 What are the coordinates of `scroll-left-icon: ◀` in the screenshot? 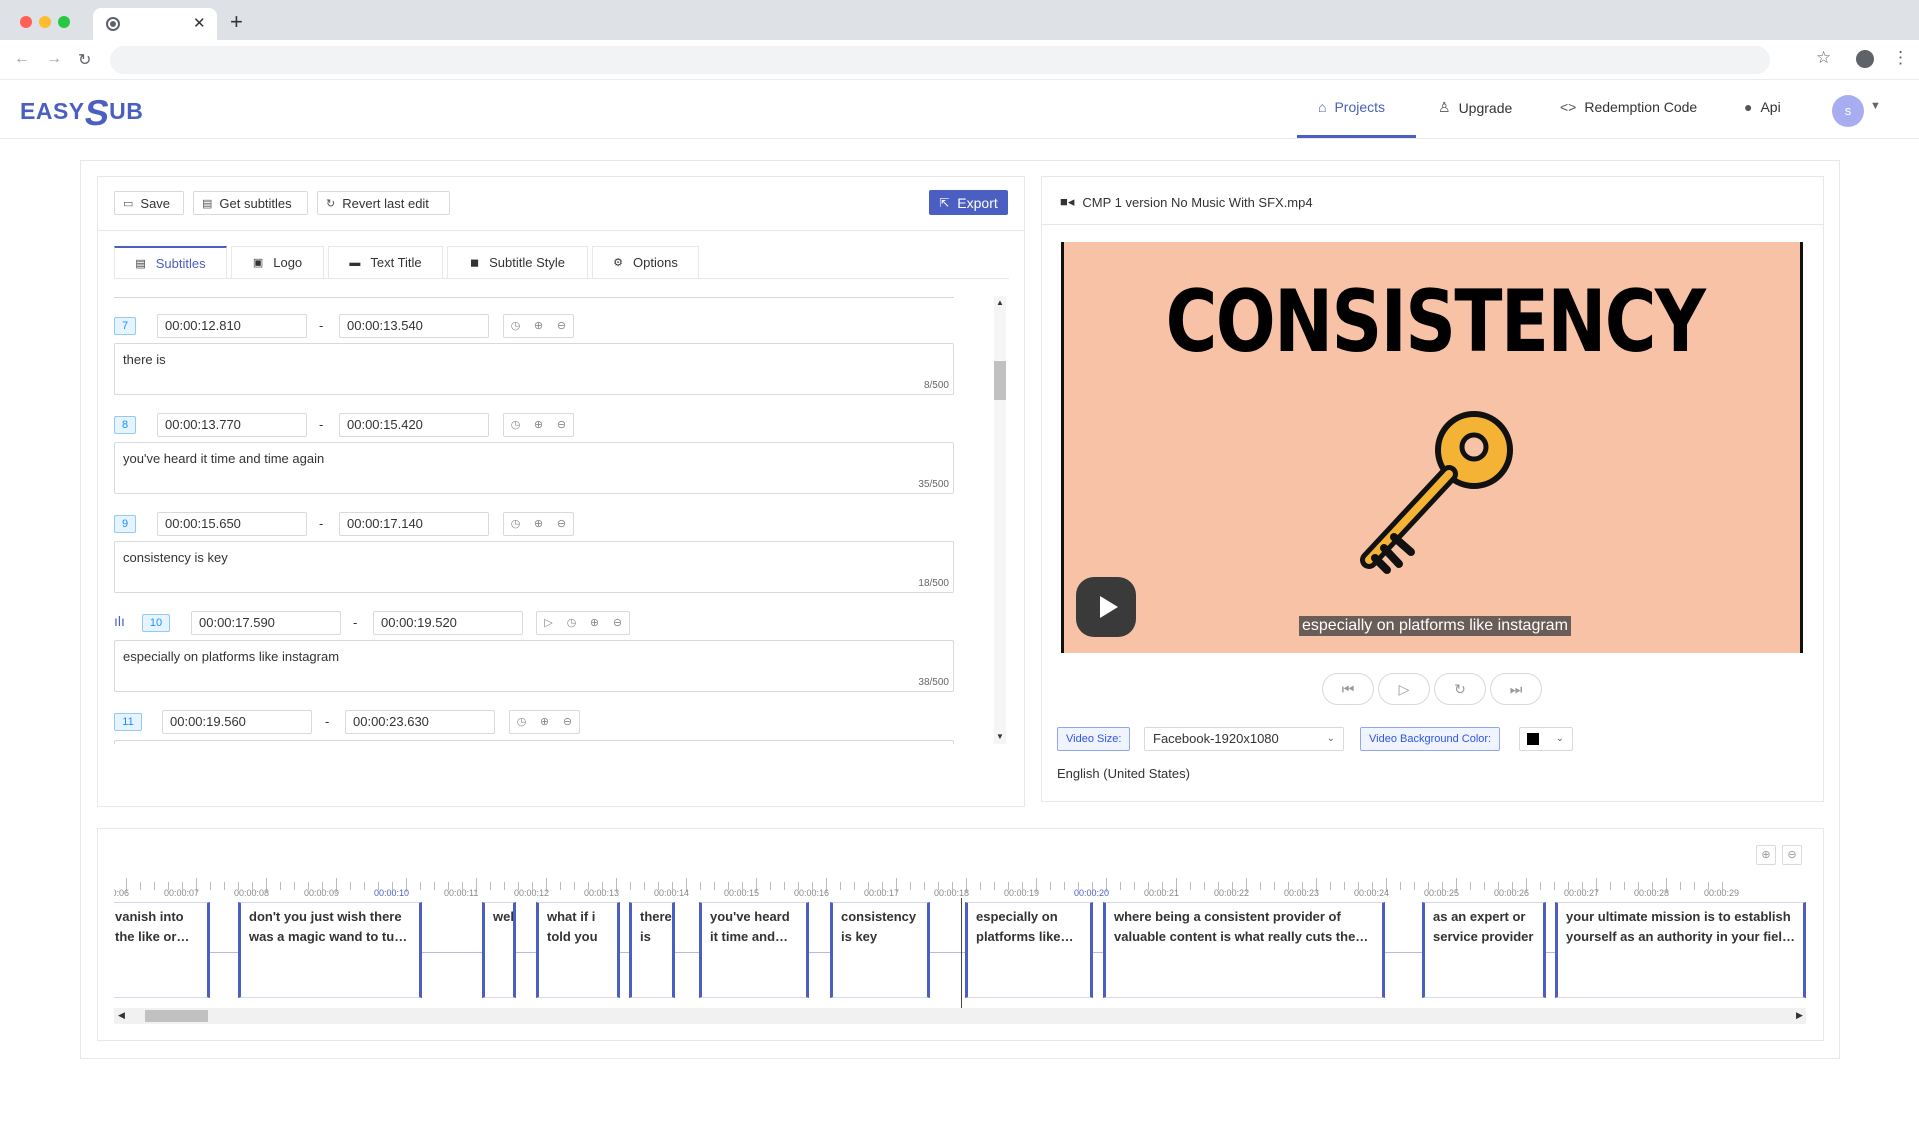 It's located at (121, 1015).